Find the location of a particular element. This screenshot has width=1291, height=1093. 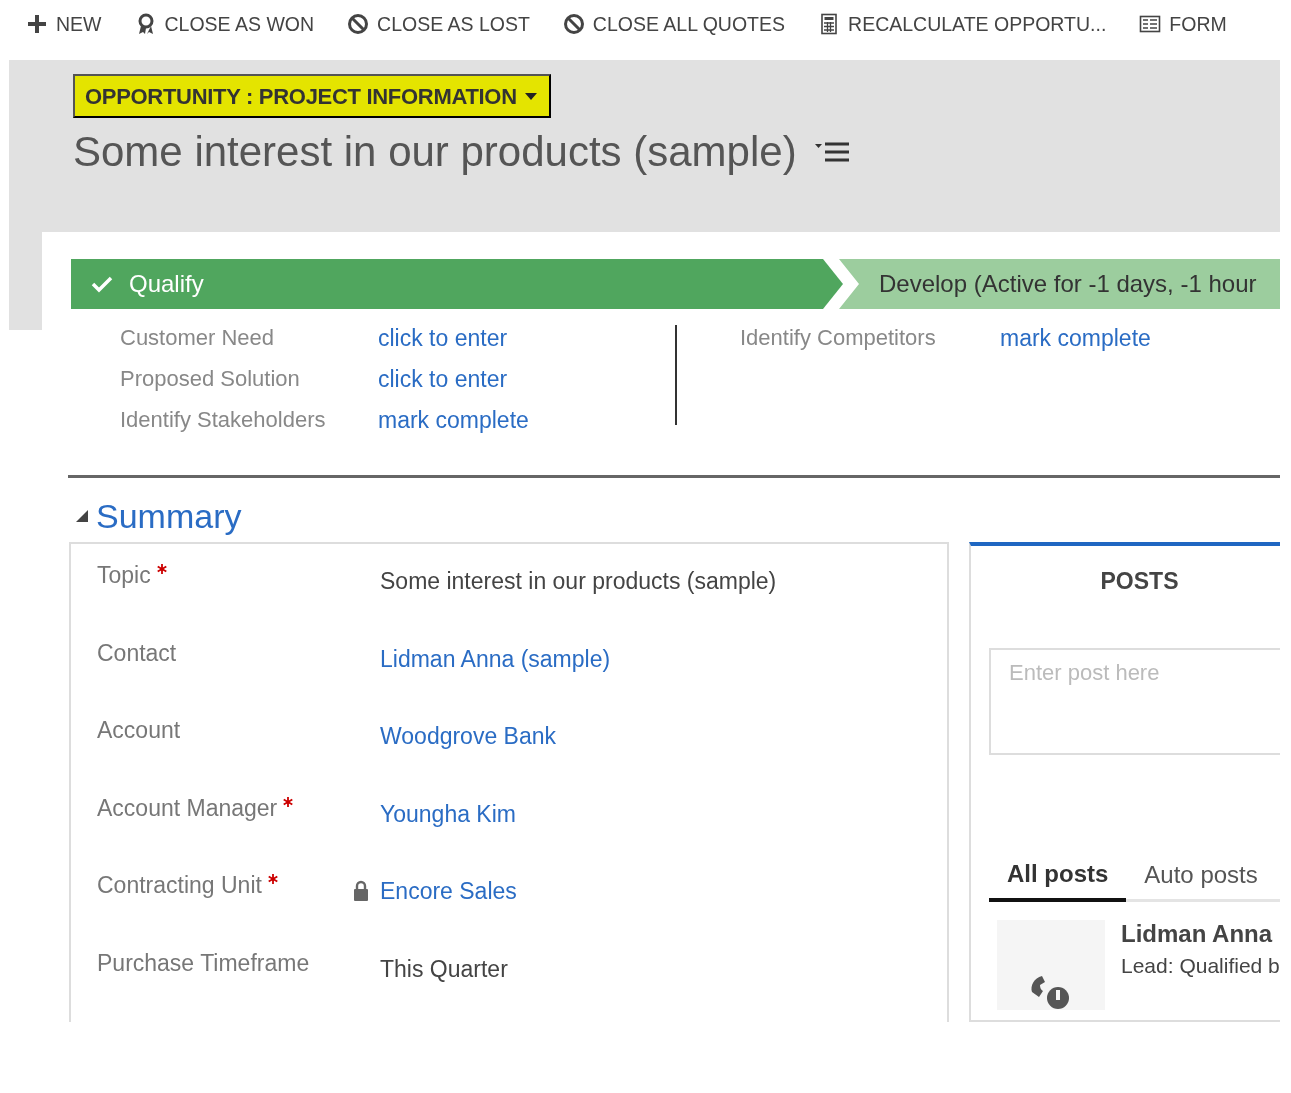

field-link: Lidman Anna (sample) is located at coordinates (495, 659).